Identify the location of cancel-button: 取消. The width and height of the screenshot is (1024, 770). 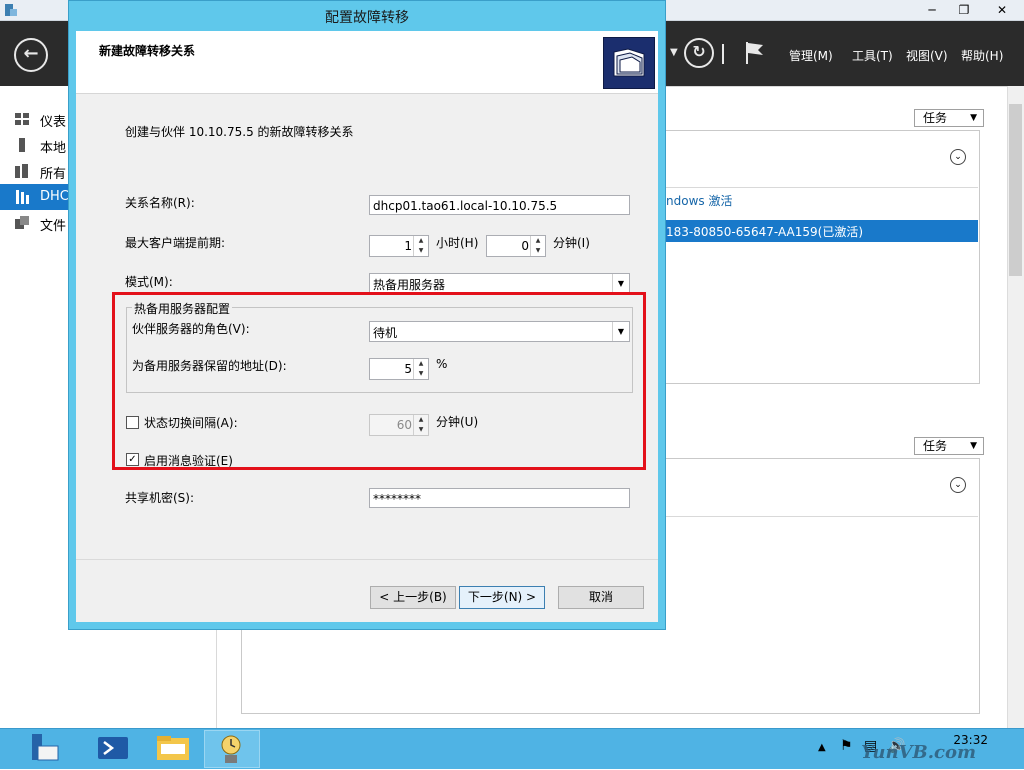
(601, 597).